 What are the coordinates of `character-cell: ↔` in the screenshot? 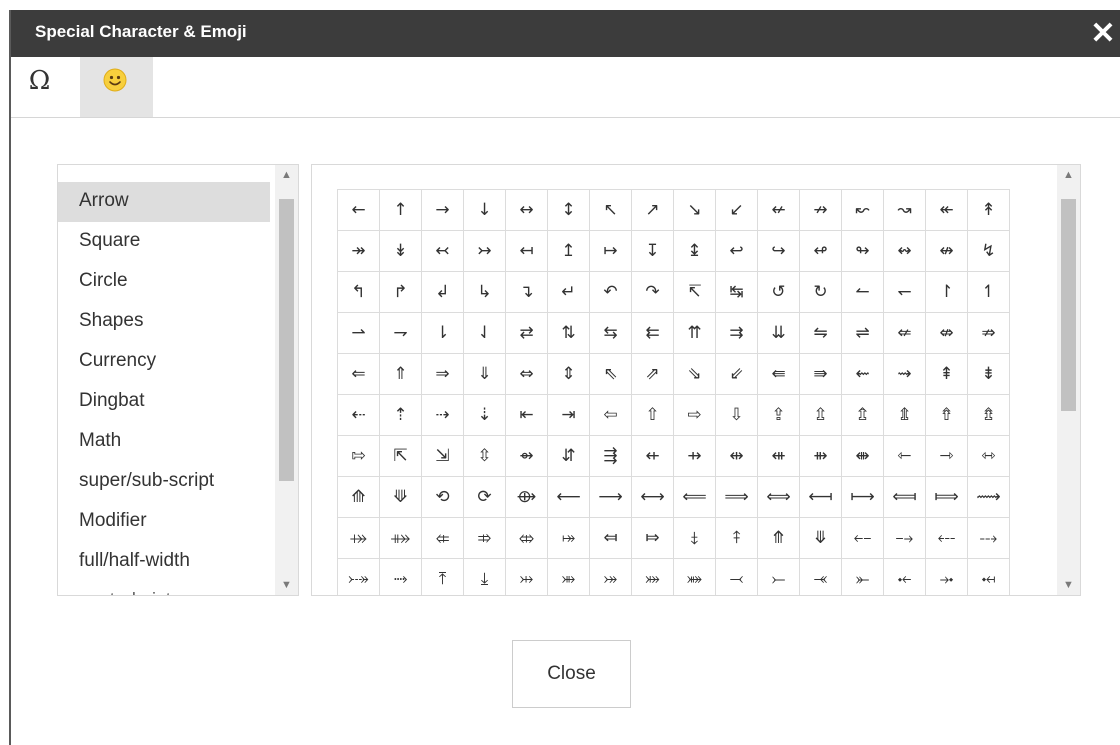 It's located at (526, 210).